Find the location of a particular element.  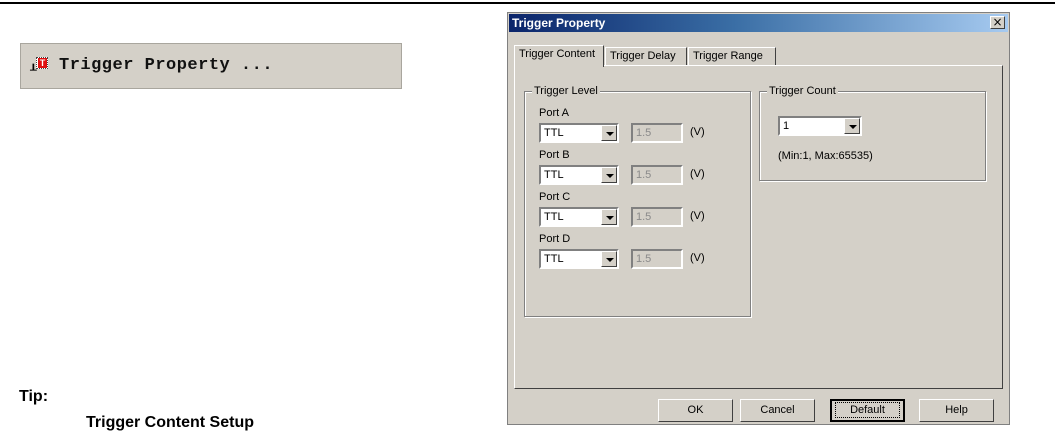

port-c-mode-value: TTL is located at coordinates (554, 217).